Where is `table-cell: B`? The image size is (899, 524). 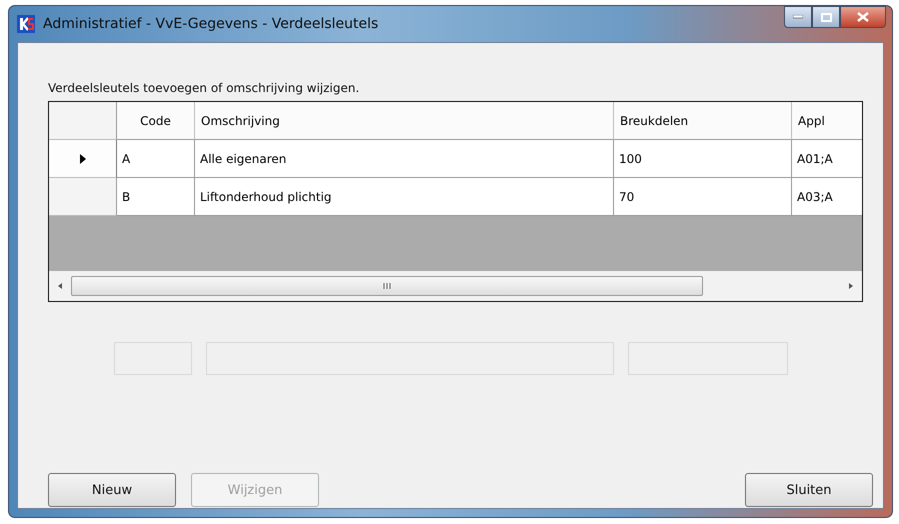 table-cell: B is located at coordinates (156, 197).